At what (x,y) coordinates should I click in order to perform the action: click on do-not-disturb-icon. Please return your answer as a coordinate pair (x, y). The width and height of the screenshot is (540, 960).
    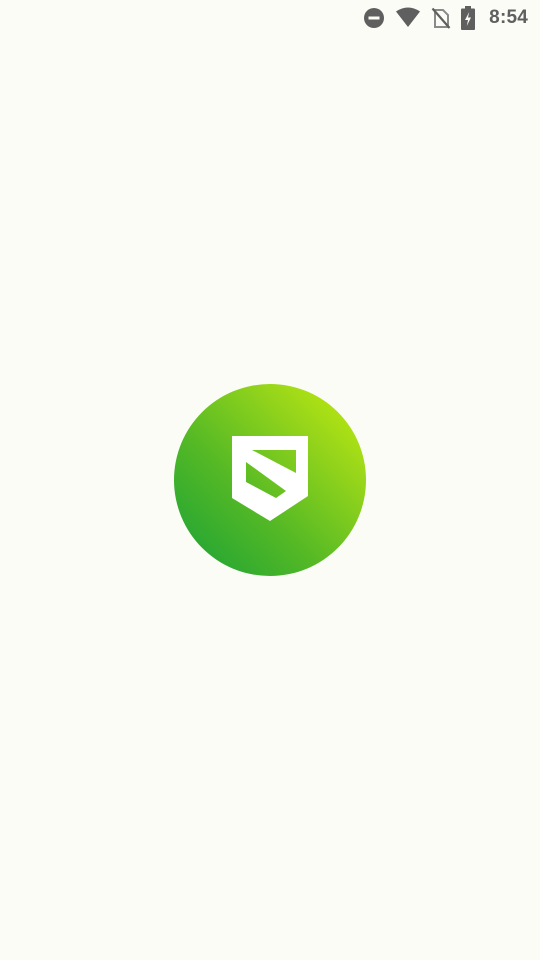
    Looking at the image, I should click on (374, 18).